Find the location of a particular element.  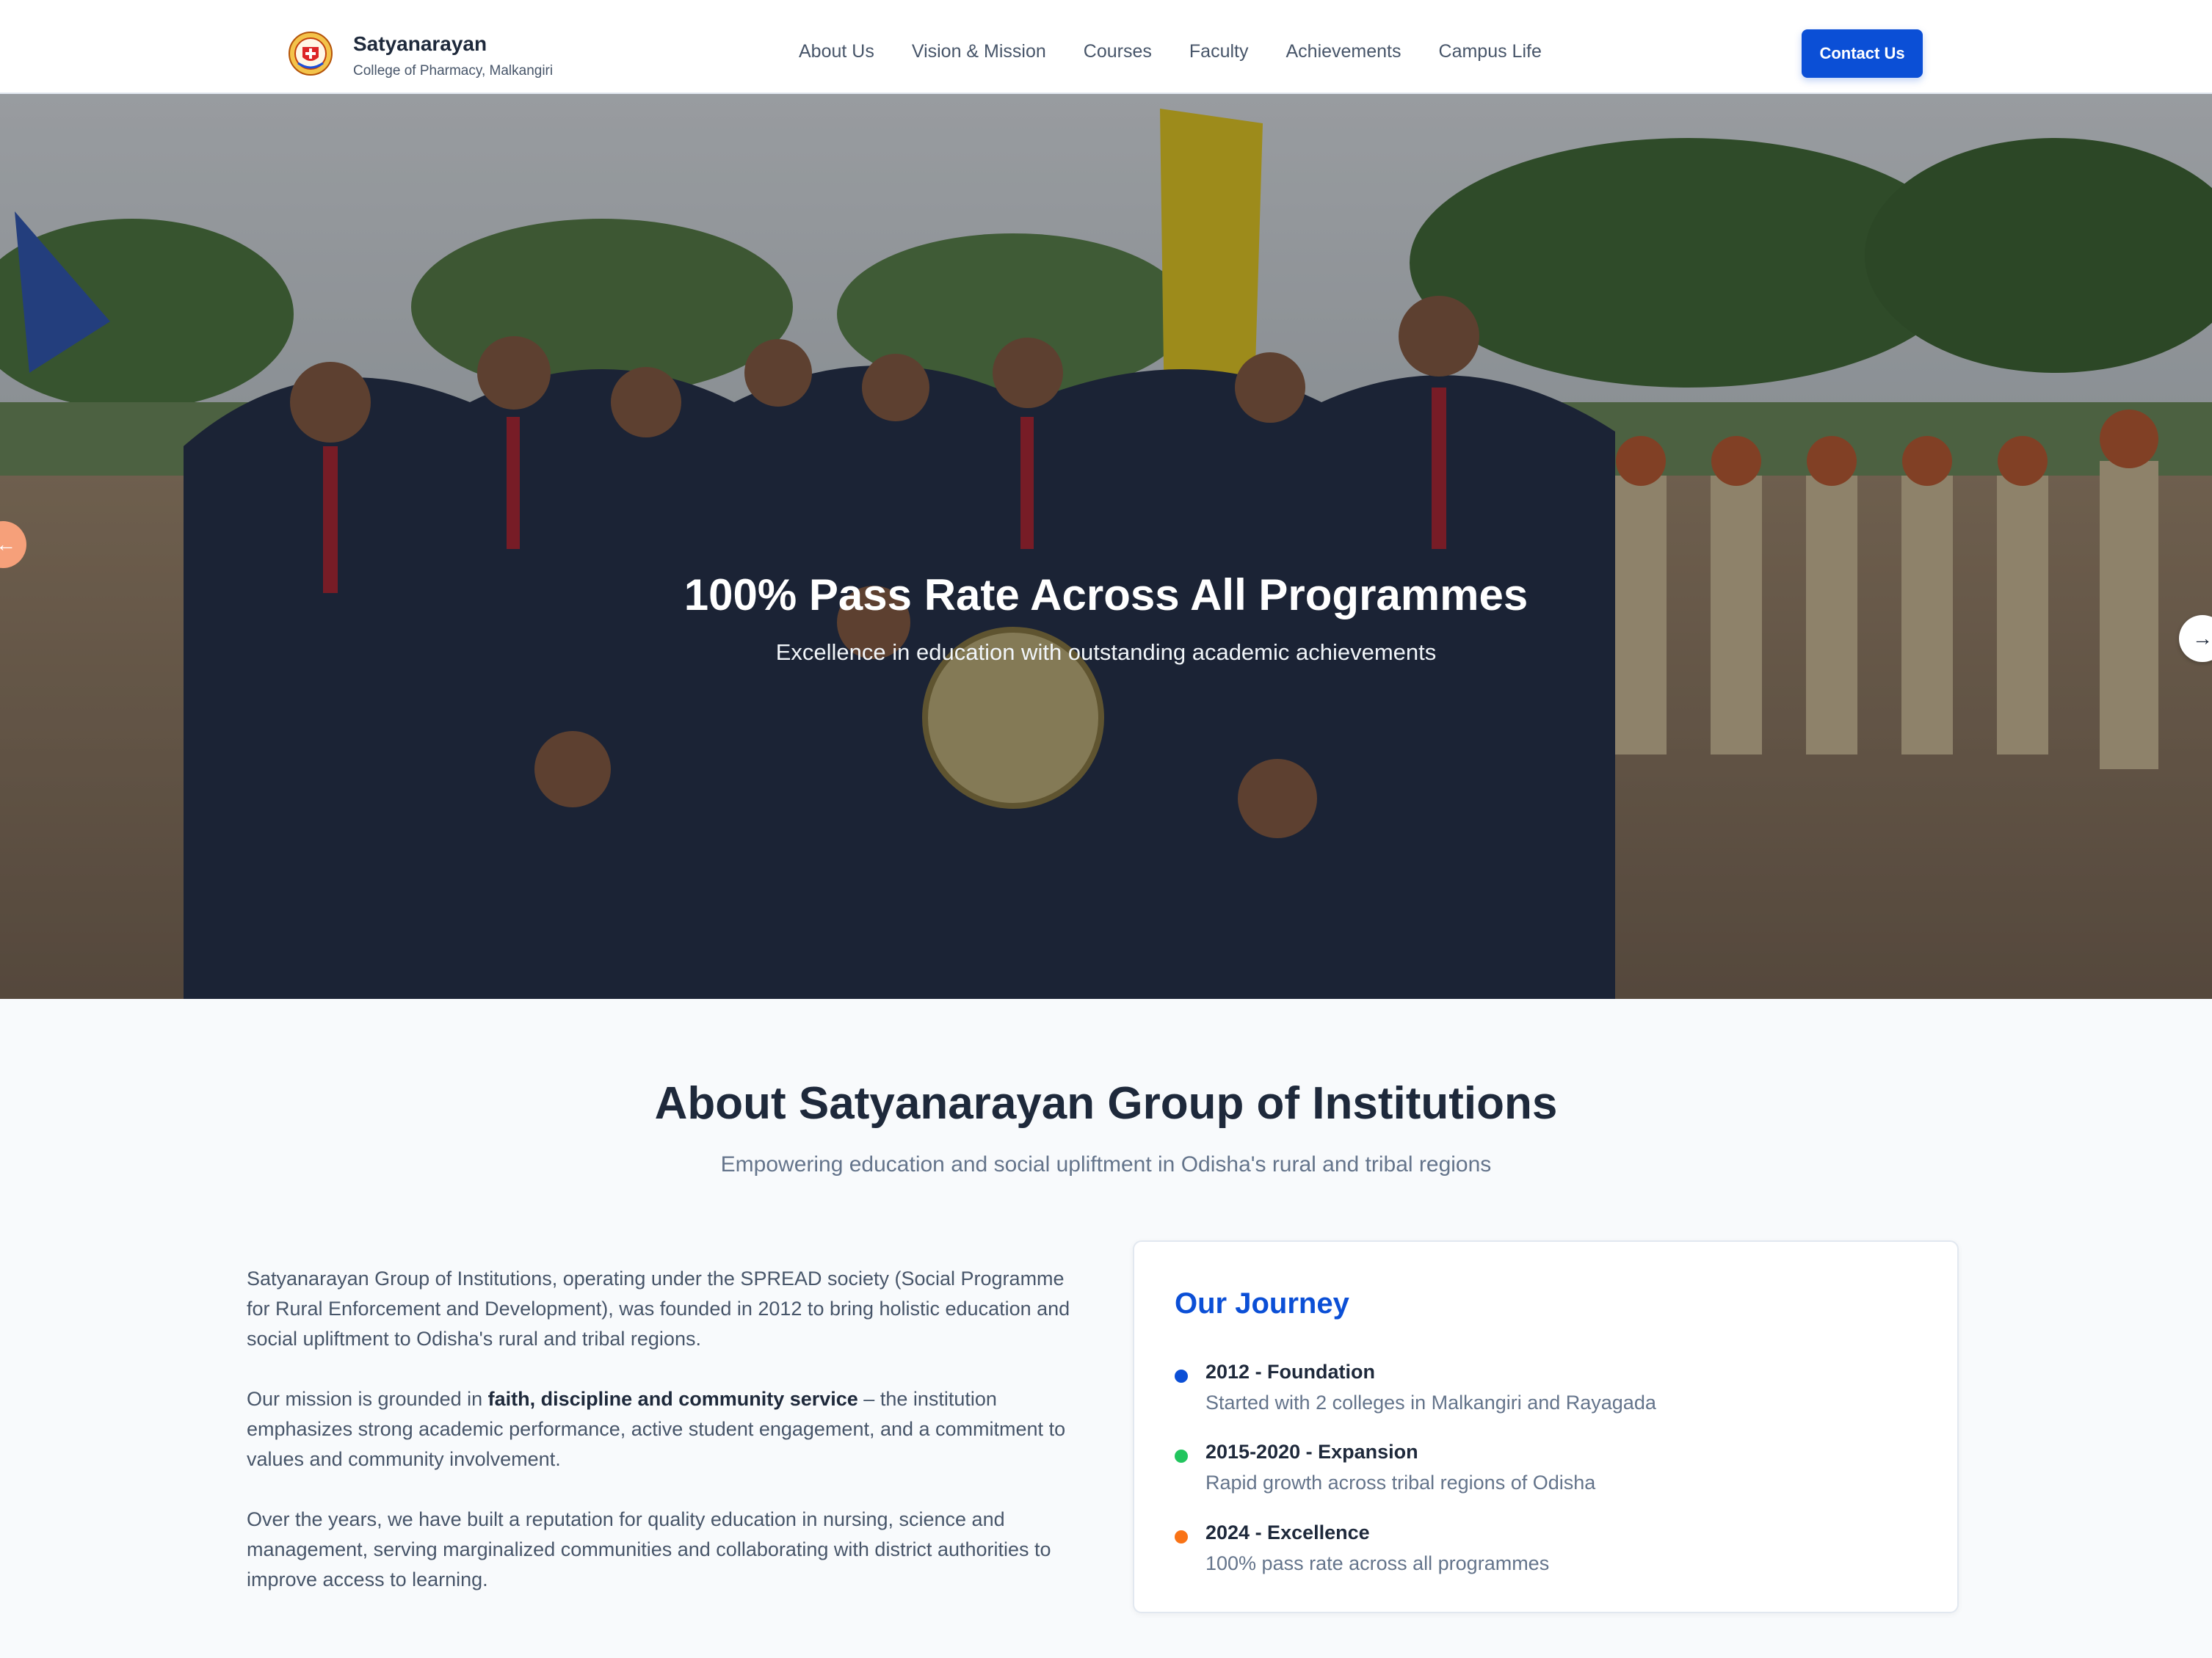

hero-title: 100% Pass Rate Across All Programmes is located at coordinates (1106, 594).